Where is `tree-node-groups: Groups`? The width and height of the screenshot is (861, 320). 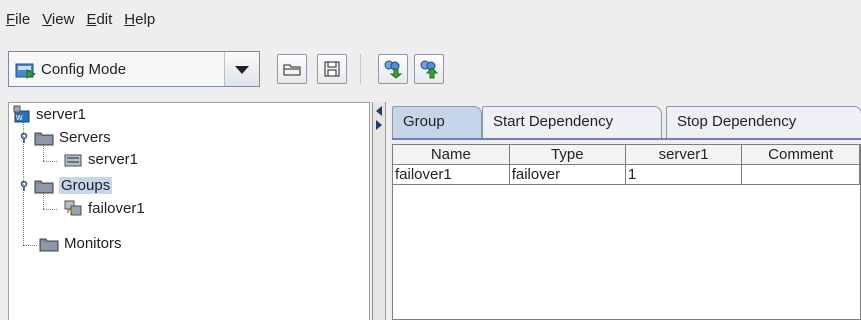
tree-node-groups: Groups is located at coordinates (66, 185).